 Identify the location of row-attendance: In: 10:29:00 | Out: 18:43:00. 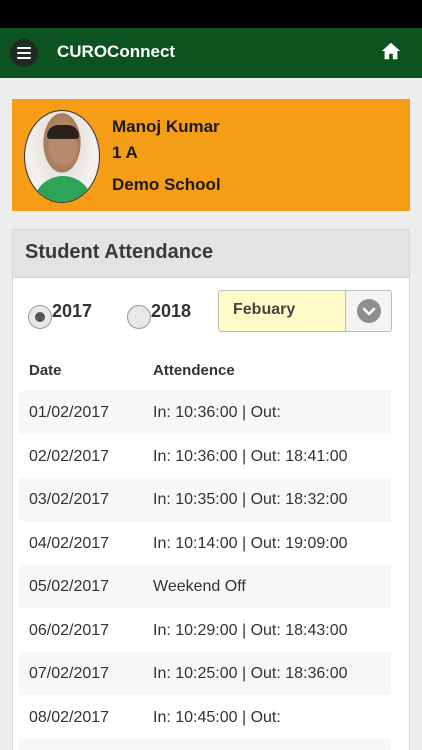
(250, 630).